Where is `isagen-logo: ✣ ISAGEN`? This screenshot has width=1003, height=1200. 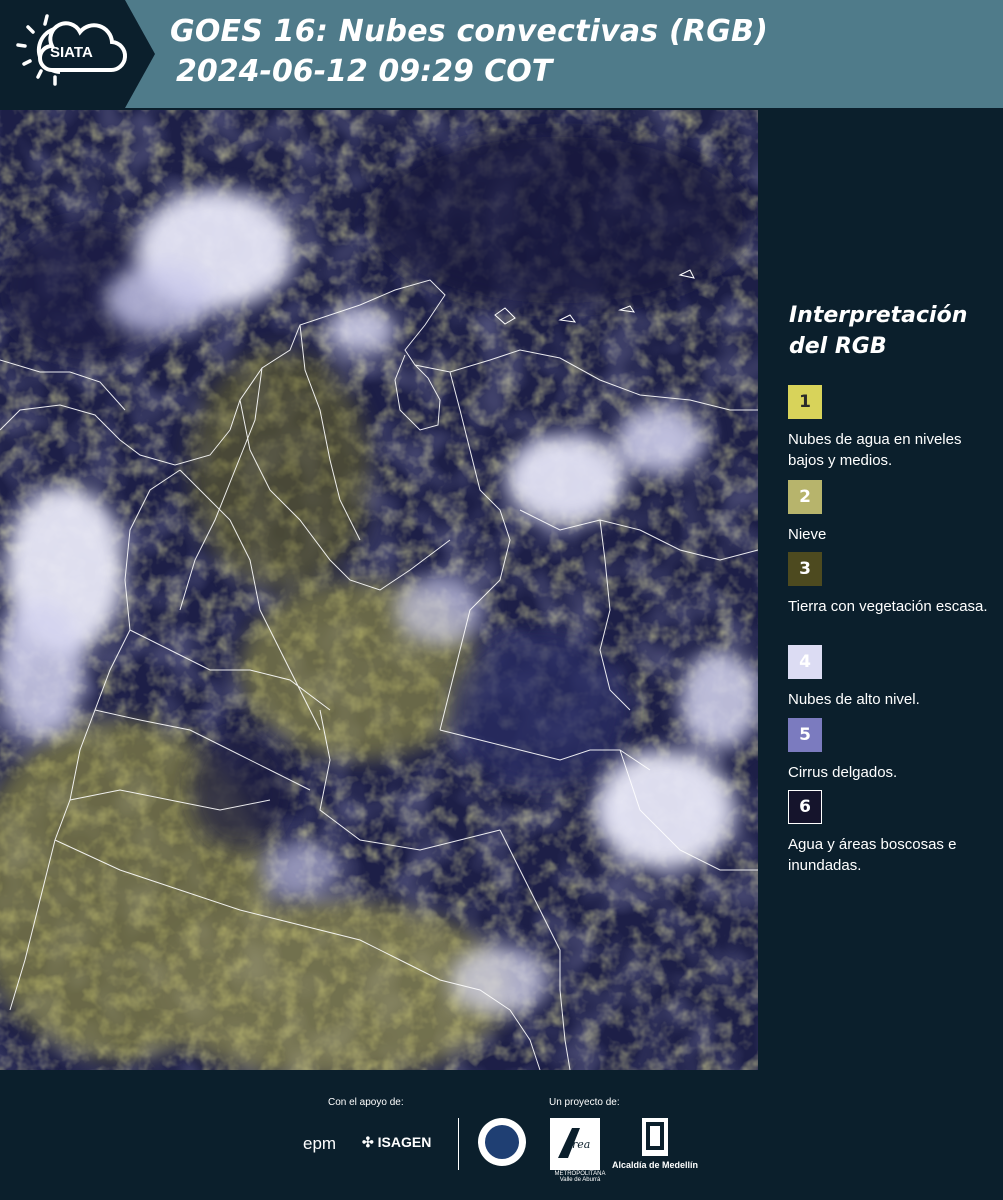
isagen-logo: ✣ ISAGEN is located at coordinates (396, 1142).